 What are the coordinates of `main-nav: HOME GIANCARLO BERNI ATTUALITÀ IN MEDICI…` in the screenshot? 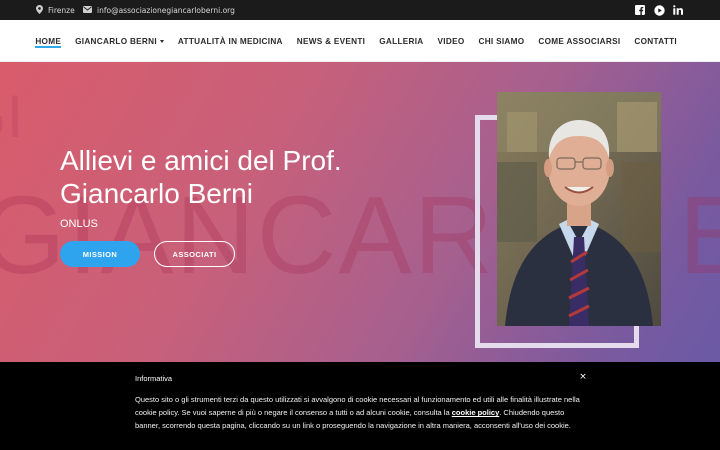 It's located at (356, 41).